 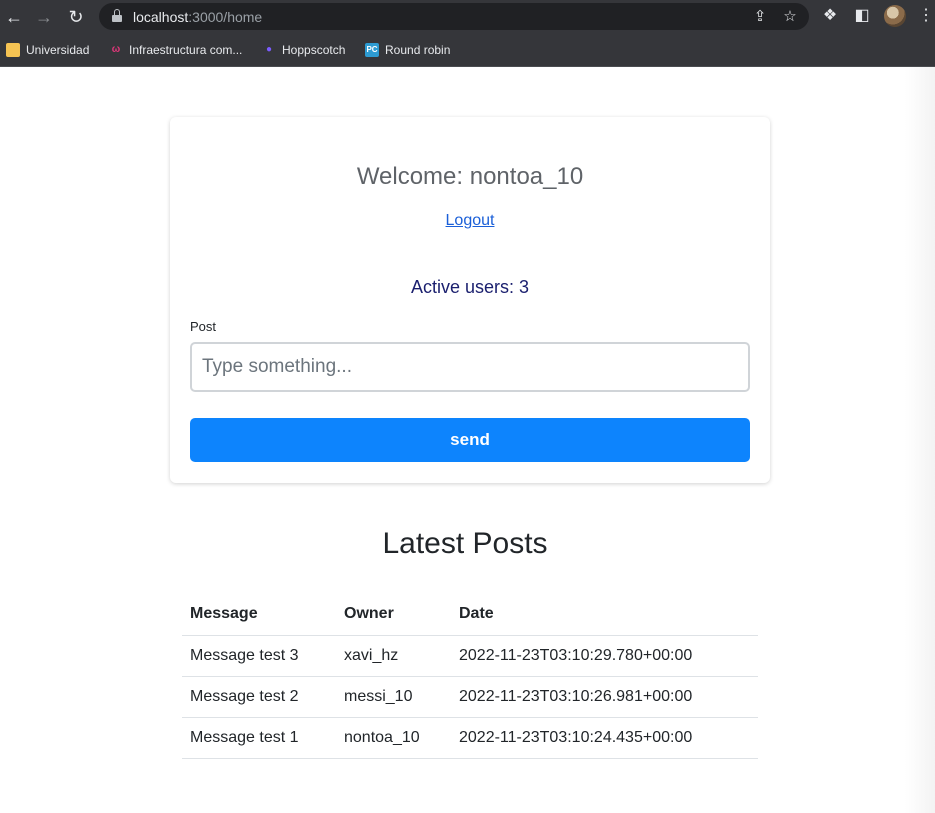 I want to click on cell-message: Message test 1, so click(x=259, y=738).